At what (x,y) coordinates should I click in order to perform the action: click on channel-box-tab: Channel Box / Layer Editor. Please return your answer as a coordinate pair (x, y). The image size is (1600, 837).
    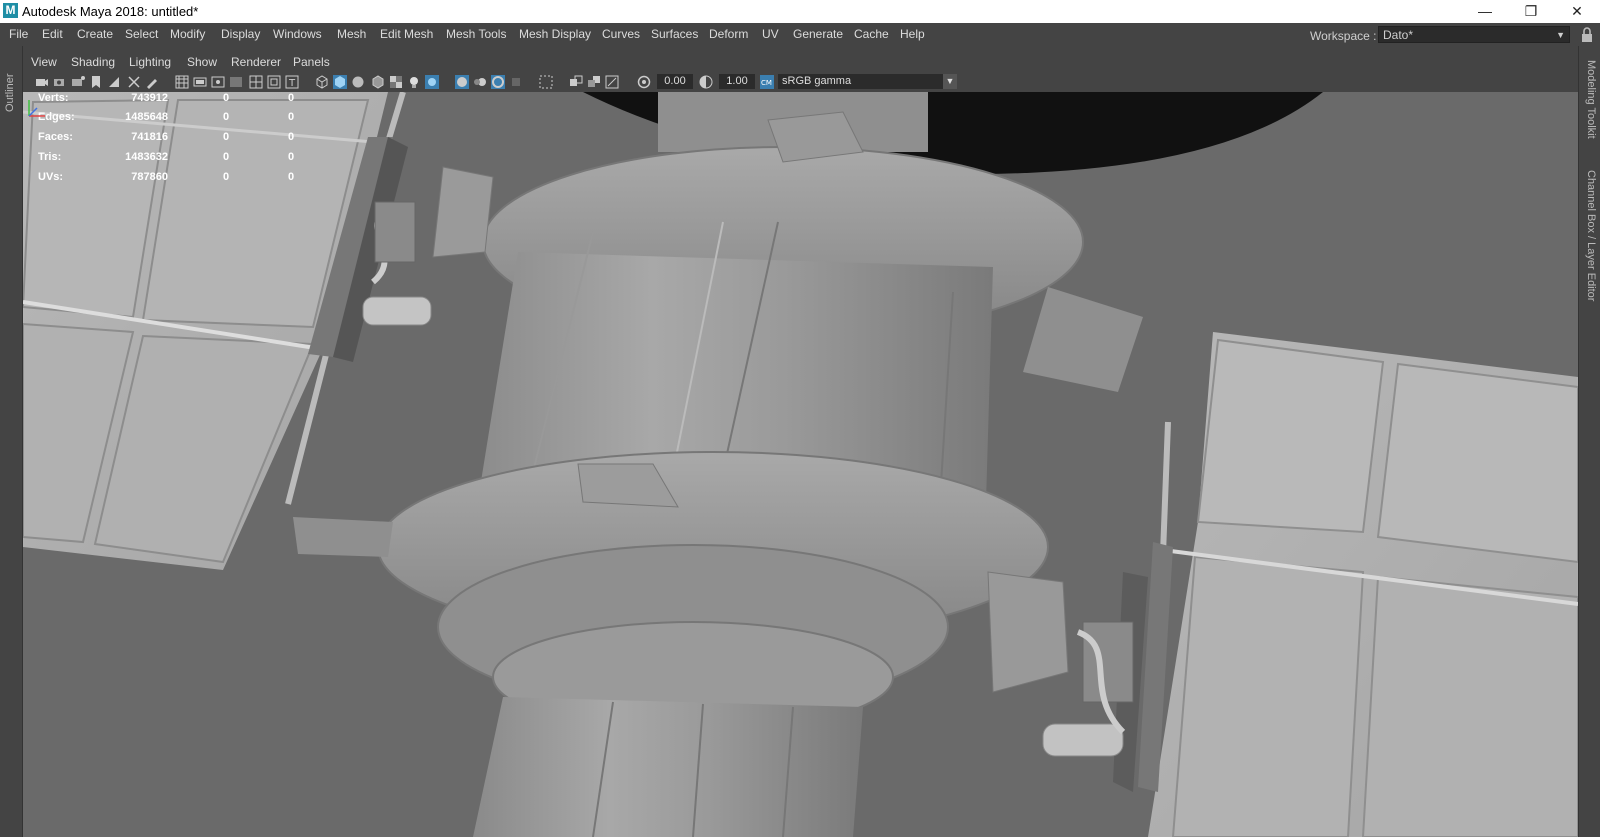
    Looking at the image, I should click on (1591, 235).